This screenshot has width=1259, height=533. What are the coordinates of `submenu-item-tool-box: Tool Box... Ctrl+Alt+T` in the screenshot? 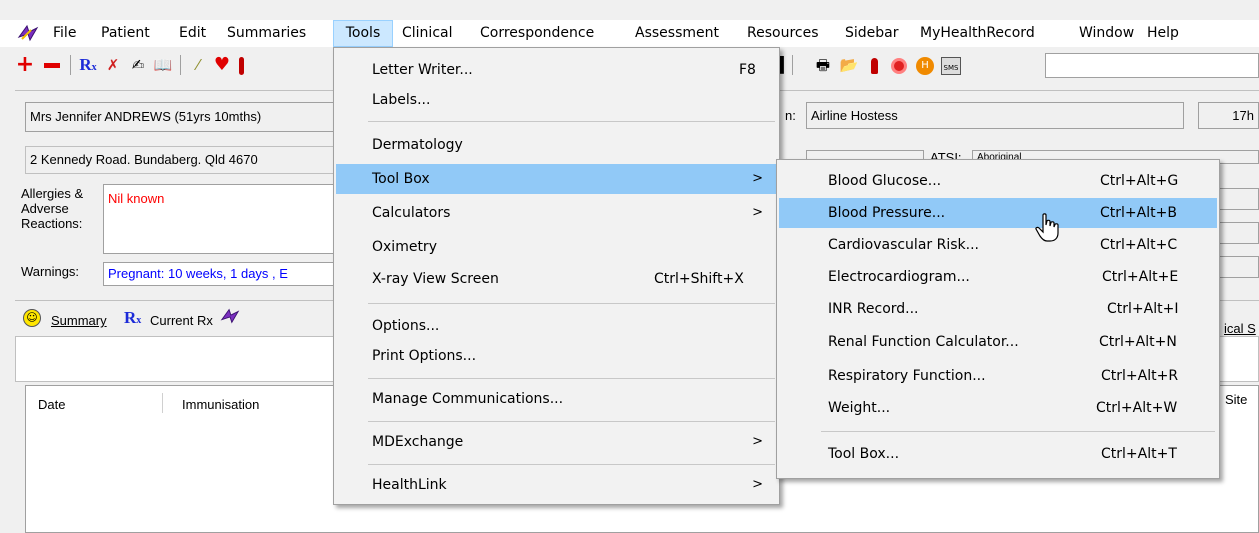 It's located at (998, 454).